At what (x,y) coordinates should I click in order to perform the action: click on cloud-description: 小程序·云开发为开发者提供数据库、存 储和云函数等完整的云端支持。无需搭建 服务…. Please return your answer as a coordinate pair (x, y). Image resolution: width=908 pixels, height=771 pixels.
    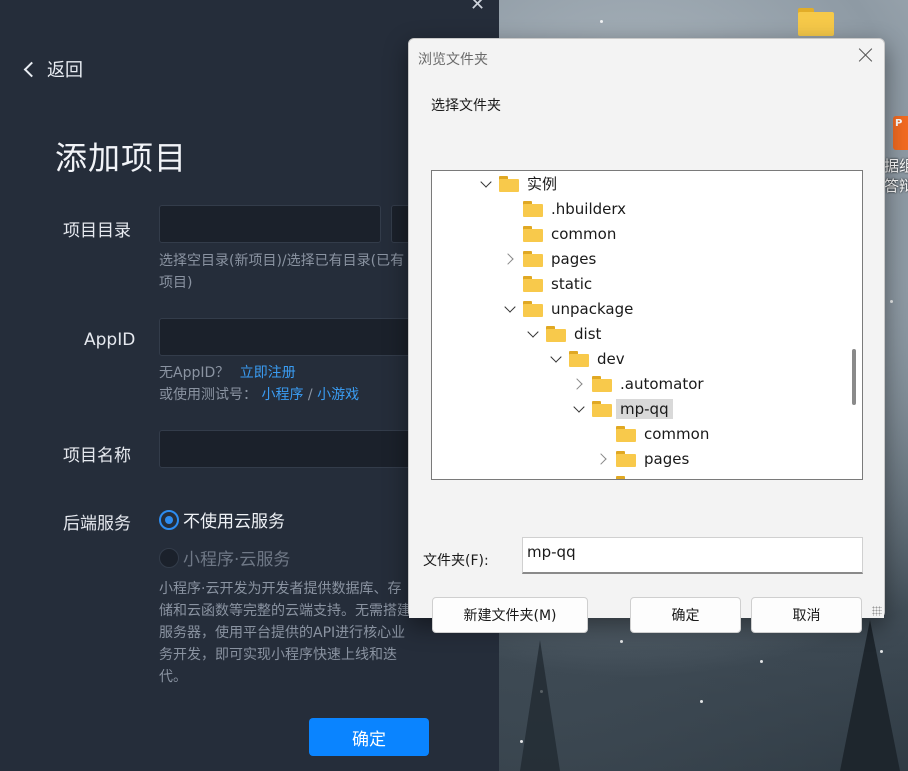
    Looking at the image, I should click on (285, 633).